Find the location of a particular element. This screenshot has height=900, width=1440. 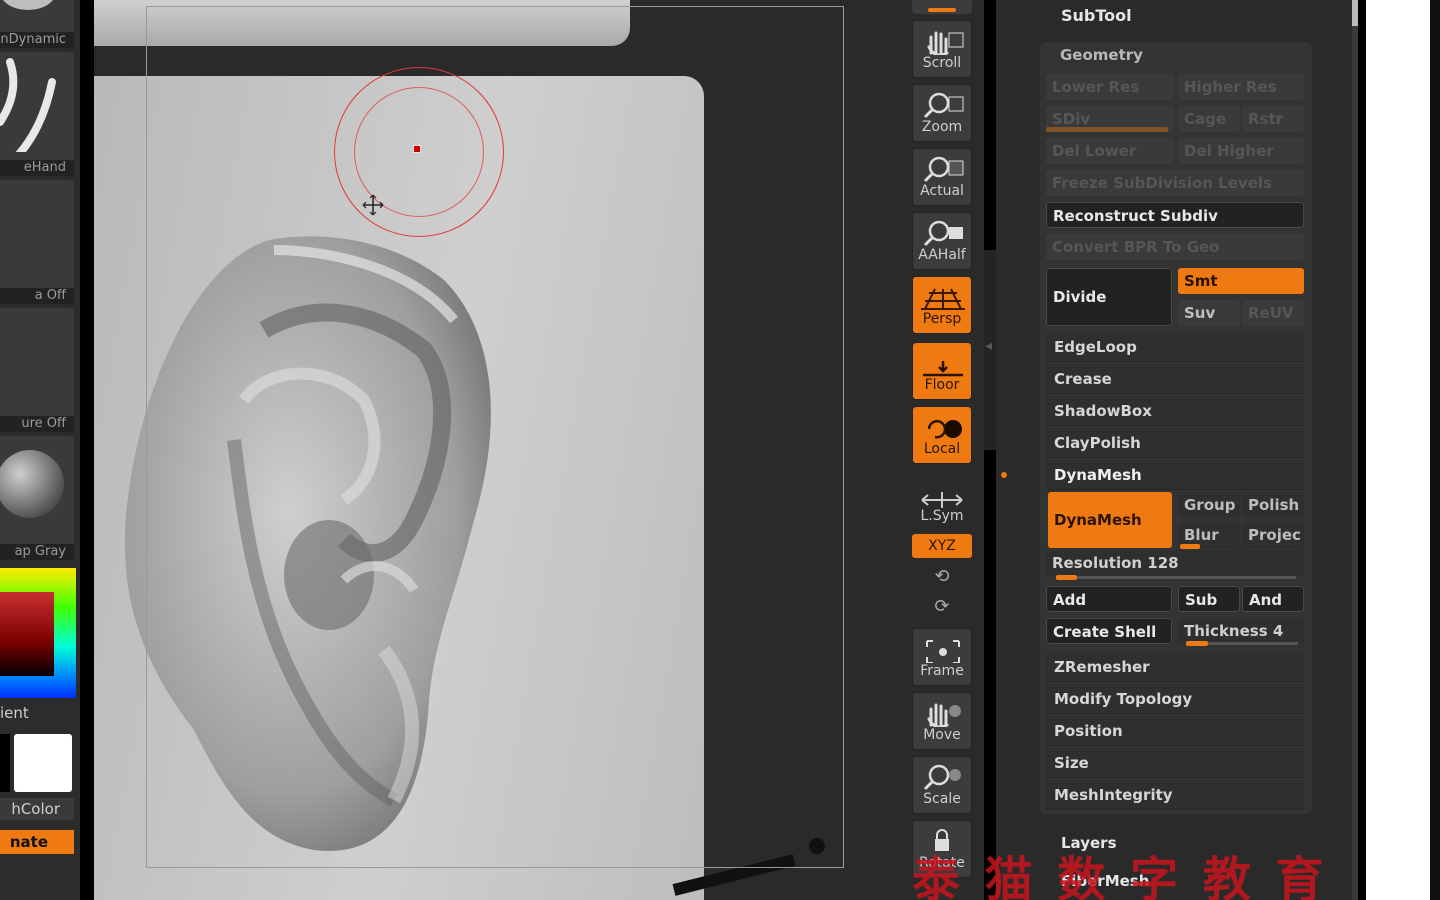

local-button: Local is located at coordinates (942, 435).